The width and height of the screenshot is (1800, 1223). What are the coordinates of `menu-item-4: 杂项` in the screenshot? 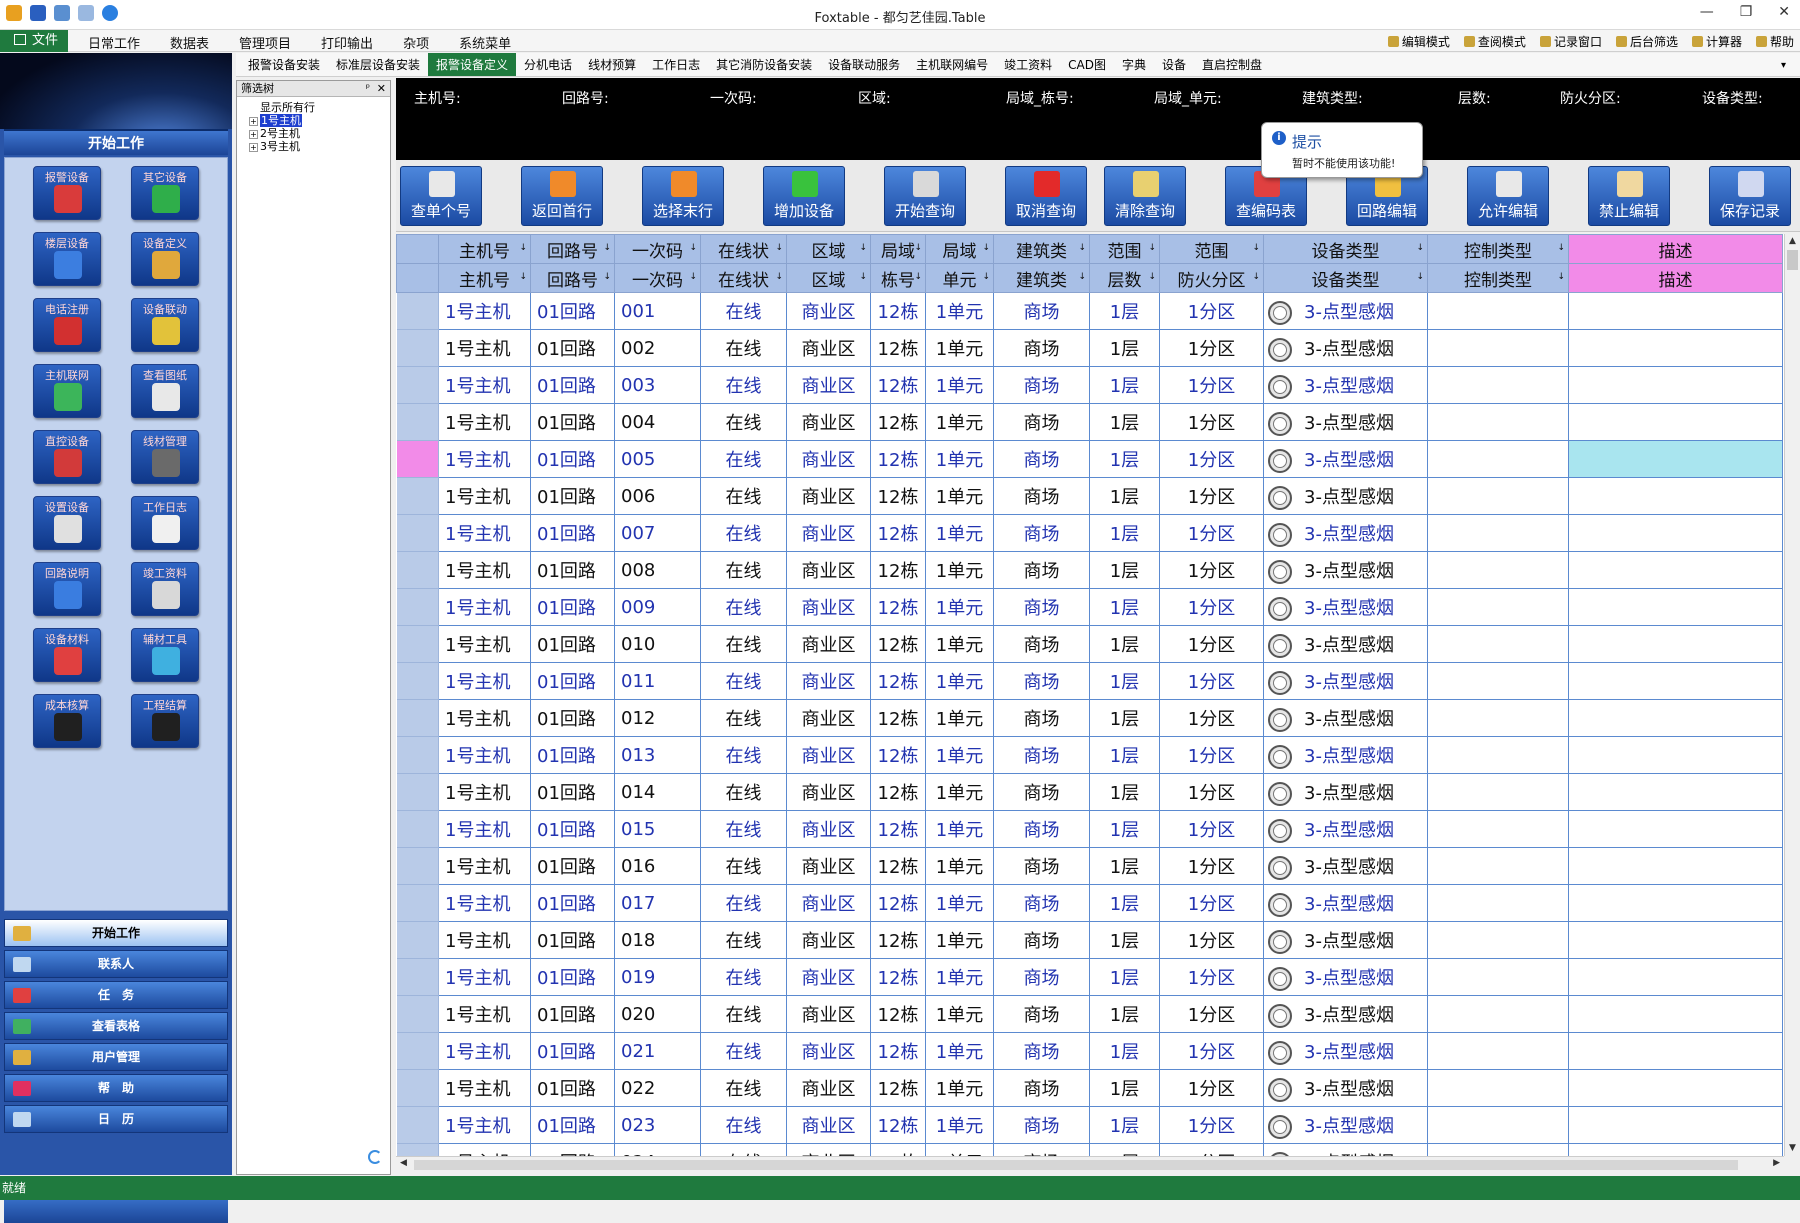 It's located at (416, 42).